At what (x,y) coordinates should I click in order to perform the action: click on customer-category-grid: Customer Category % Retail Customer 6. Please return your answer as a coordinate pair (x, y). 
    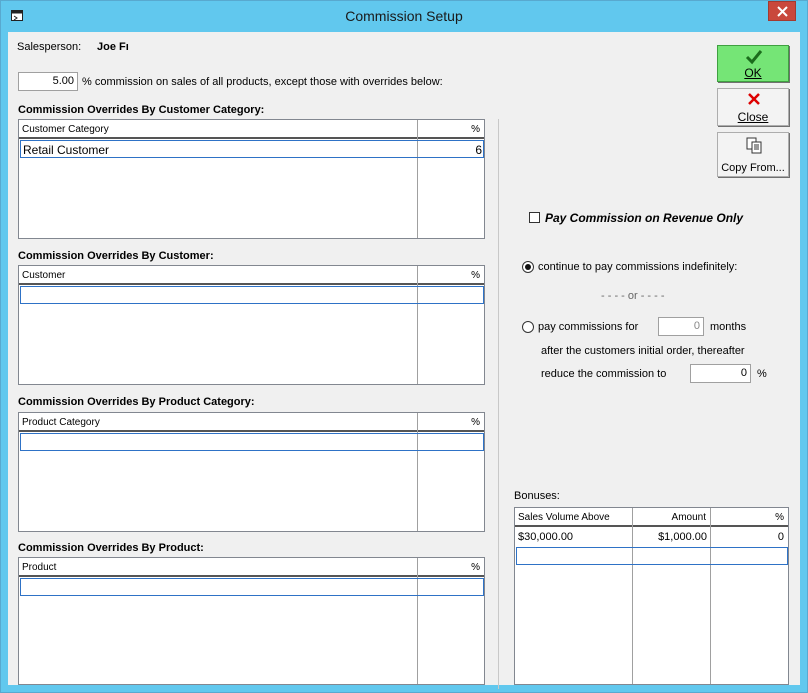
    Looking at the image, I should click on (251, 179).